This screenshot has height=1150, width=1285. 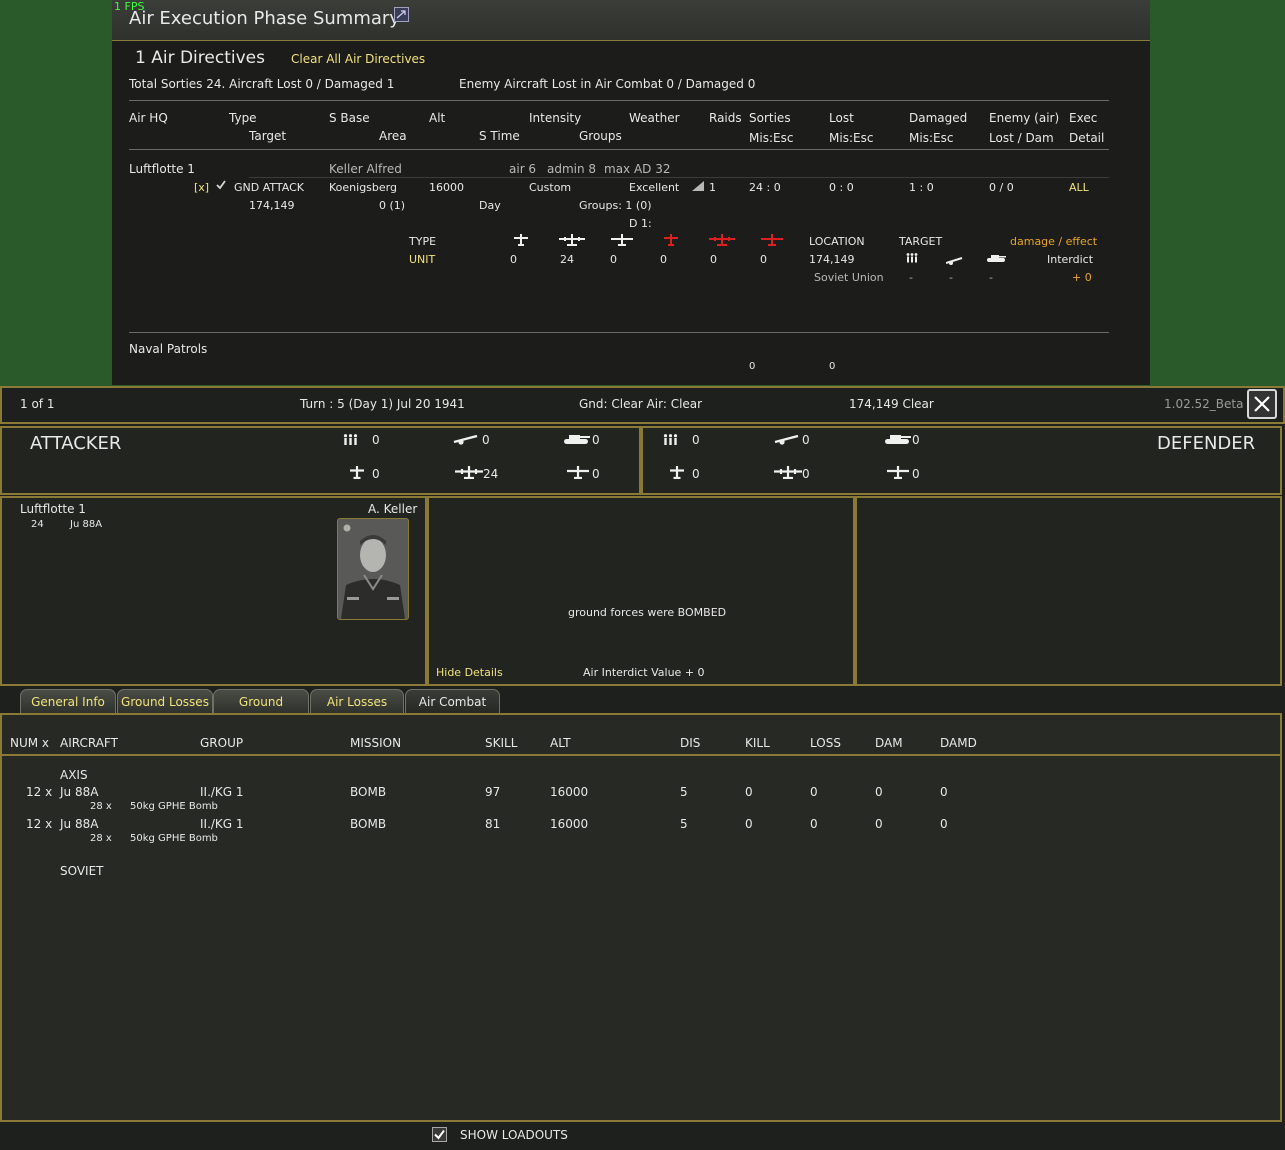 What do you see at coordinates (555, 118) in the screenshot?
I see `header-intensity: Intensity` at bounding box center [555, 118].